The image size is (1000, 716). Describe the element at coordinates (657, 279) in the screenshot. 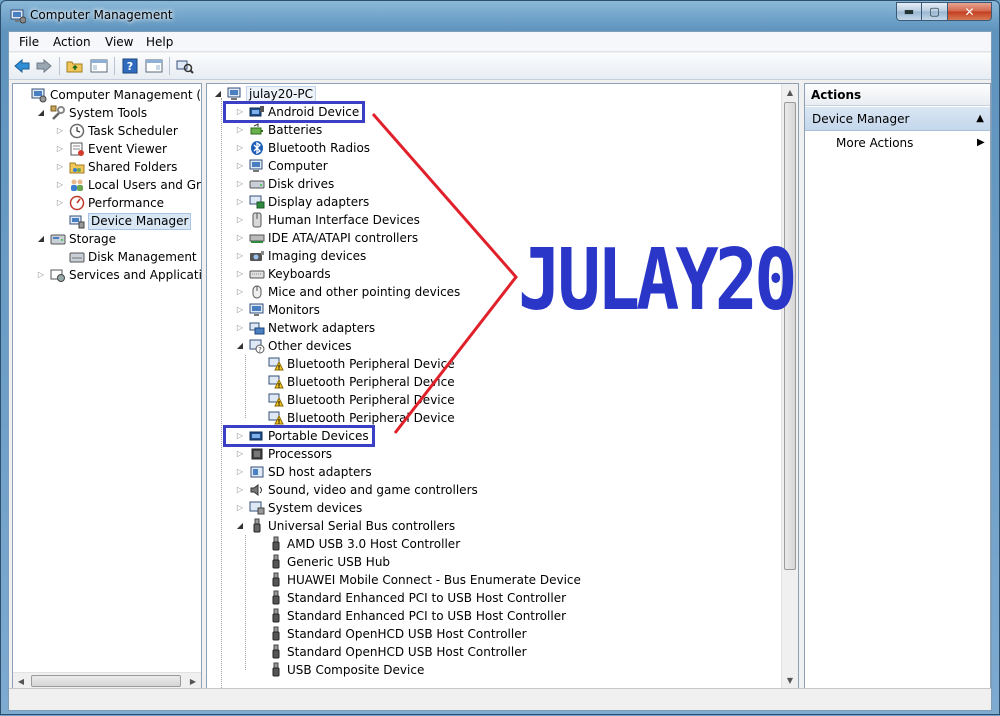

I see `watermark-text: JULAY20` at that location.